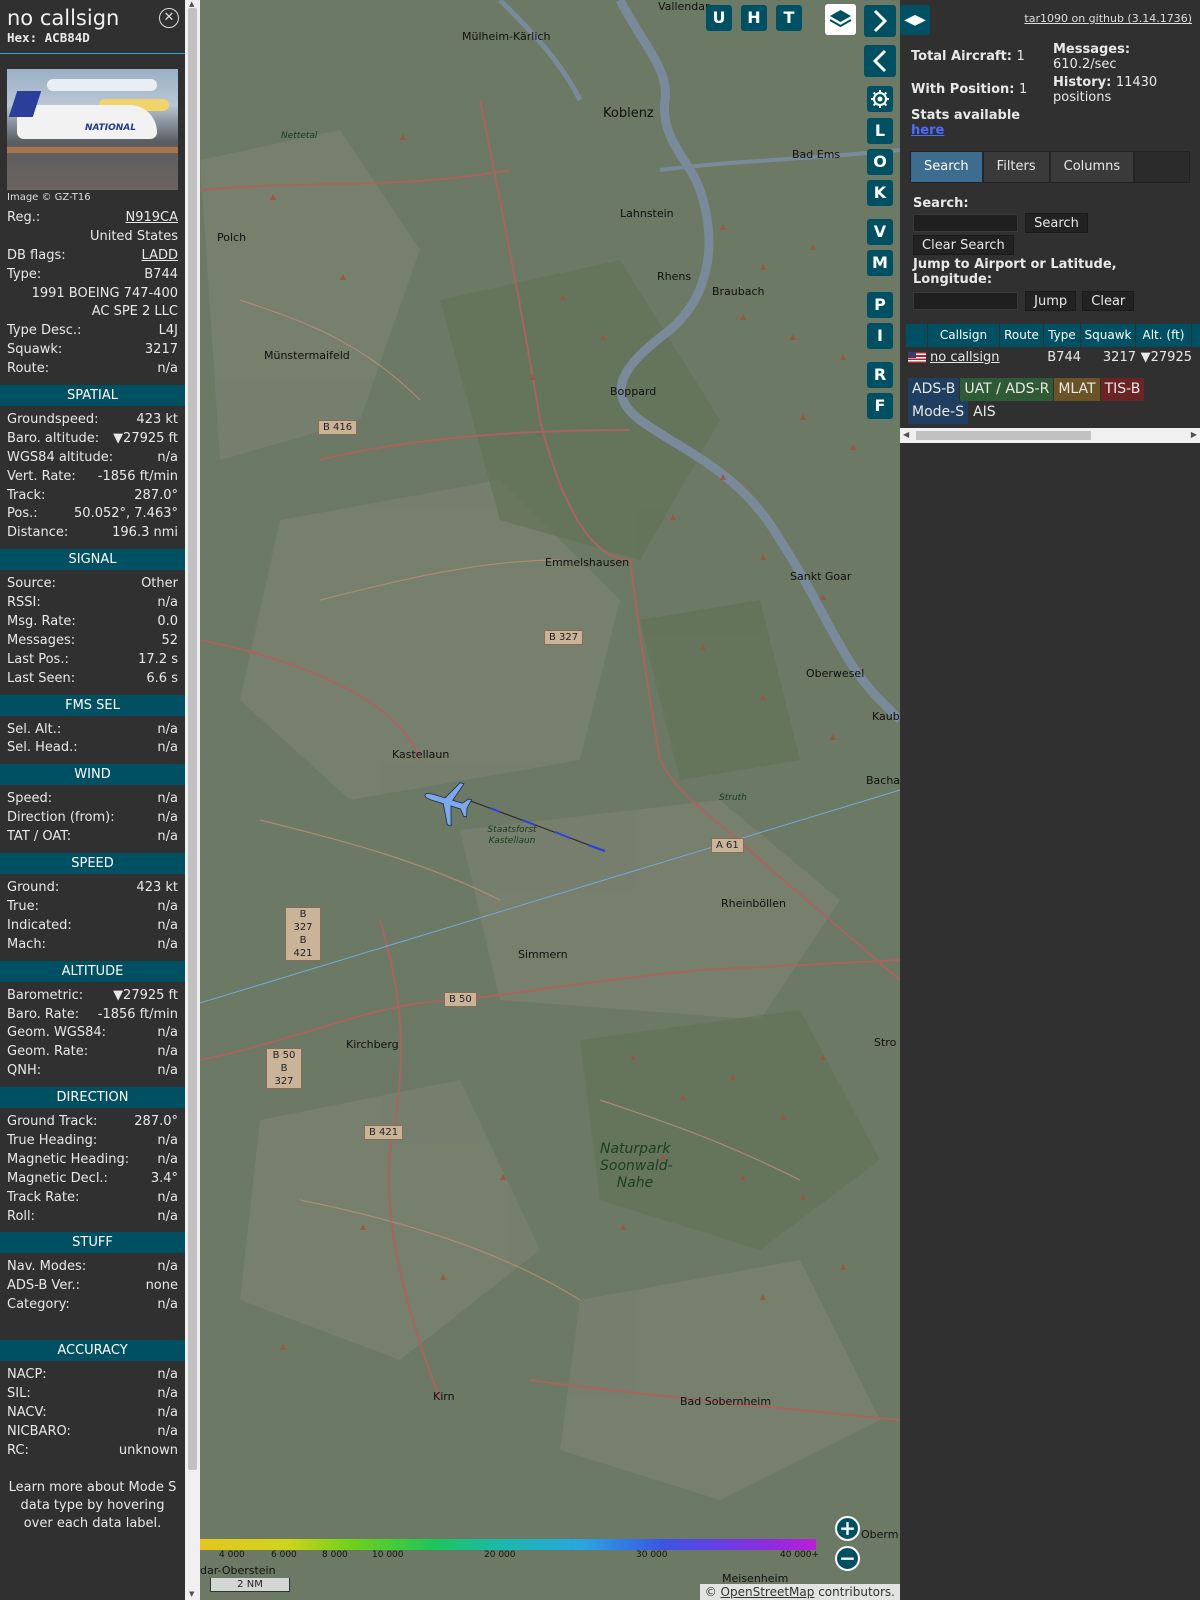 Image resolution: width=1200 pixels, height=1600 pixels. Describe the element at coordinates (41, 477) in the screenshot. I see `info-label: Vert. Rate:` at that location.